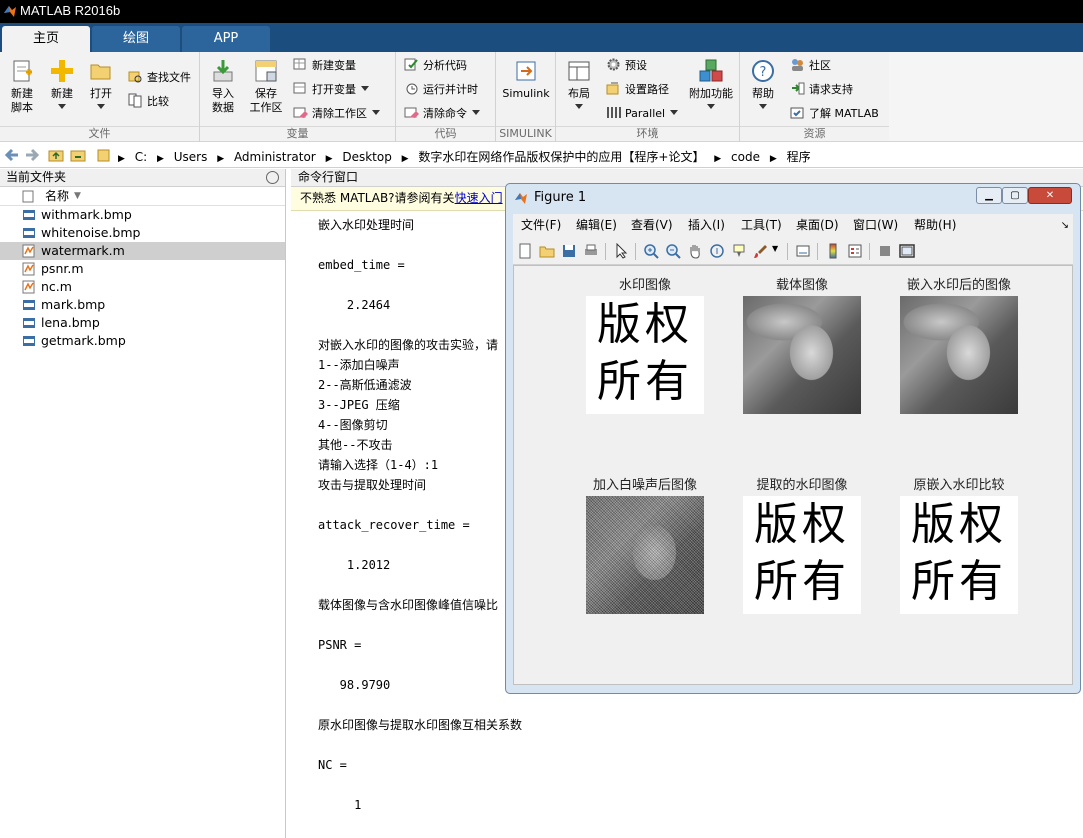  I want to click on request-support-button: 请求支持, so click(821, 90).